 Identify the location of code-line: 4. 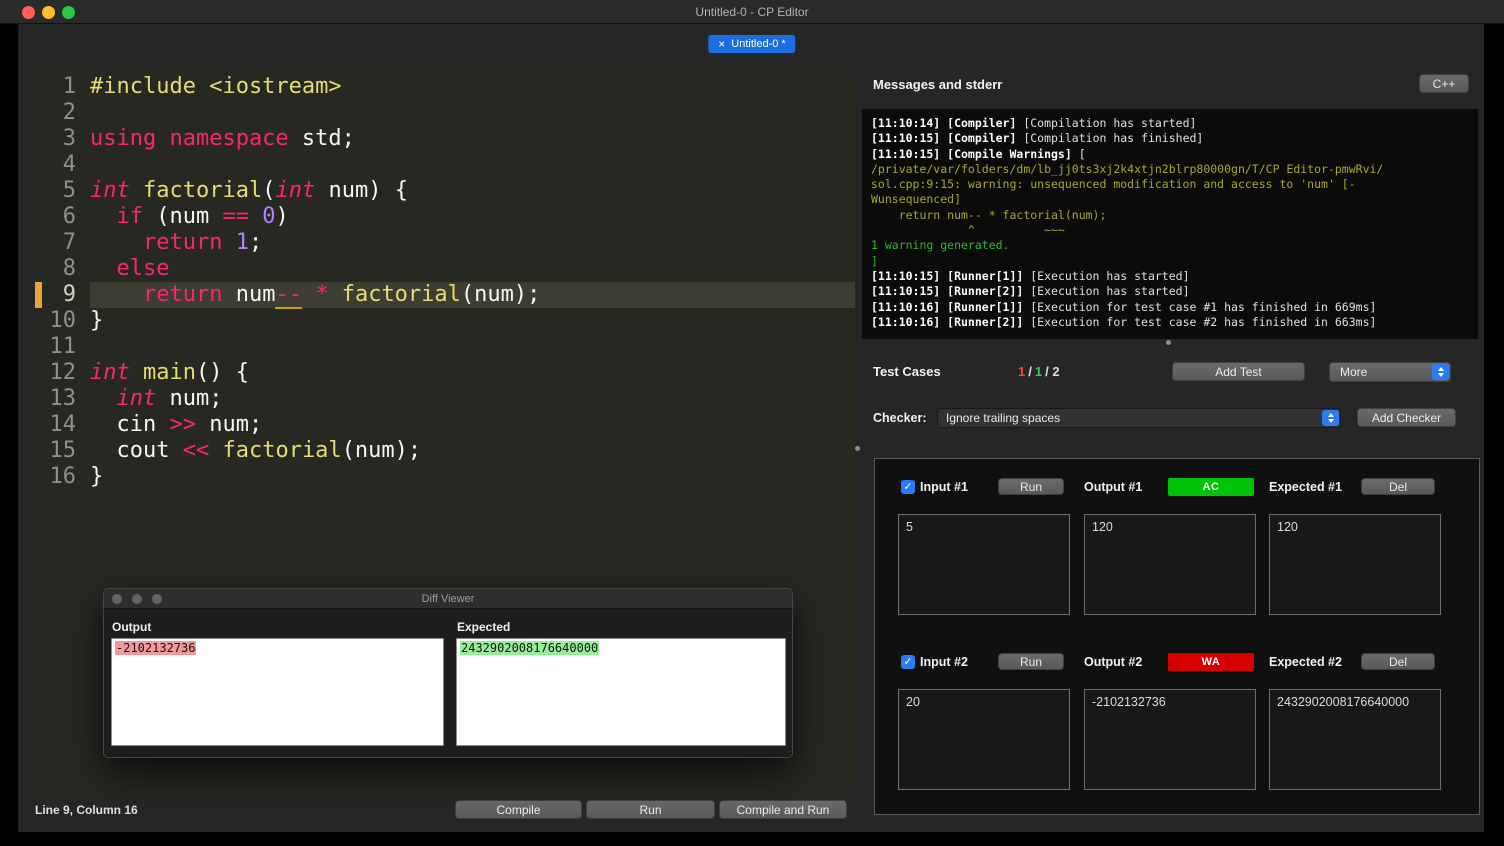
(445, 165).